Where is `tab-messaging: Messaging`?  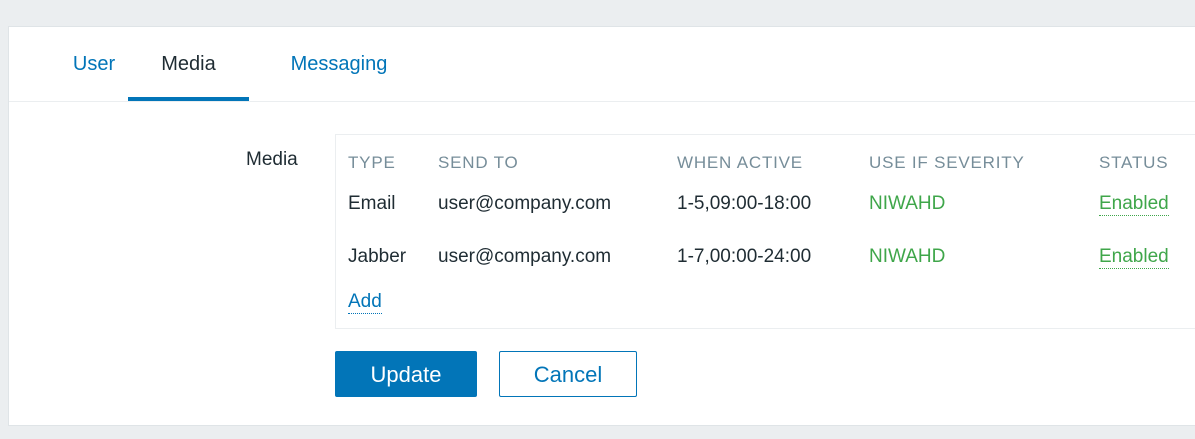 tab-messaging: Messaging is located at coordinates (339, 64).